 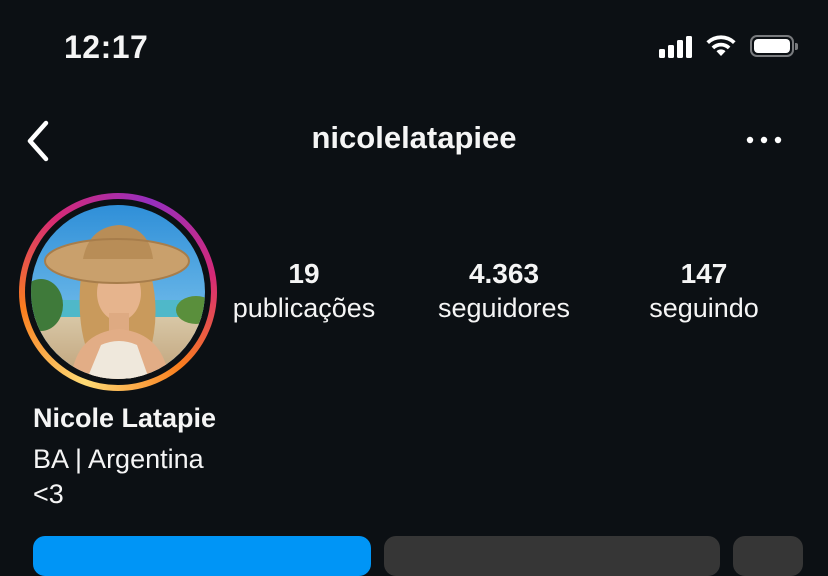 I want to click on signal-icon, so click(x=675, y=46).